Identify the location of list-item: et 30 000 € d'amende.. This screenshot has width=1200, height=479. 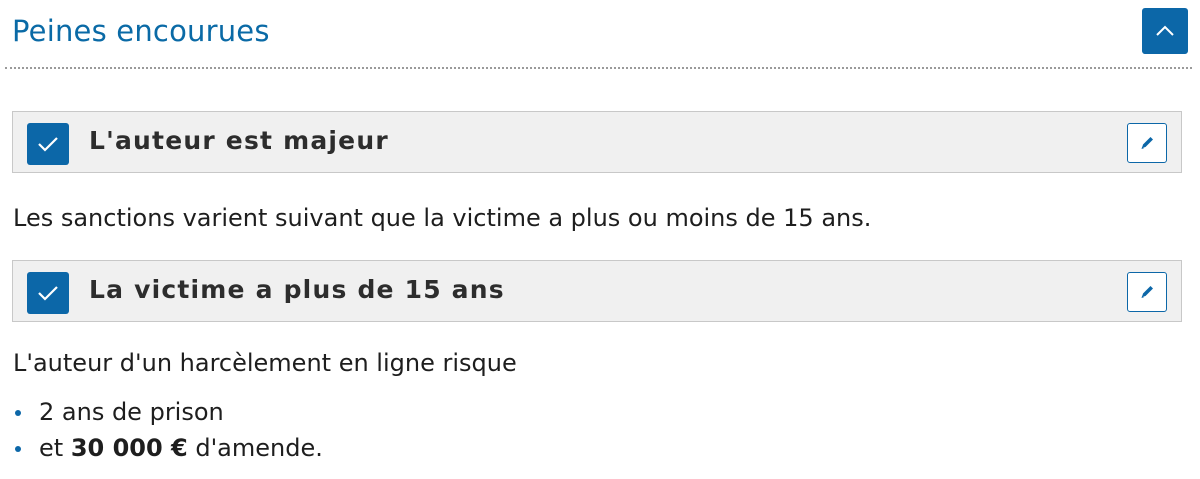
(168, 448).